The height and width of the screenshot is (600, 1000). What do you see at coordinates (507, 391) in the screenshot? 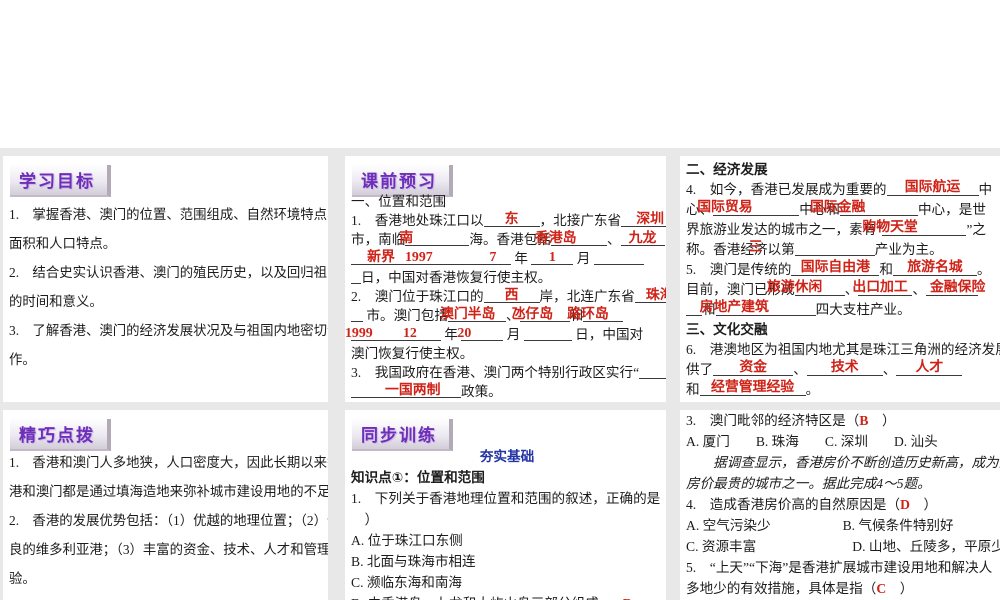
I see `text-line: 一国两制 政策。` at bounding box center [507, 391].